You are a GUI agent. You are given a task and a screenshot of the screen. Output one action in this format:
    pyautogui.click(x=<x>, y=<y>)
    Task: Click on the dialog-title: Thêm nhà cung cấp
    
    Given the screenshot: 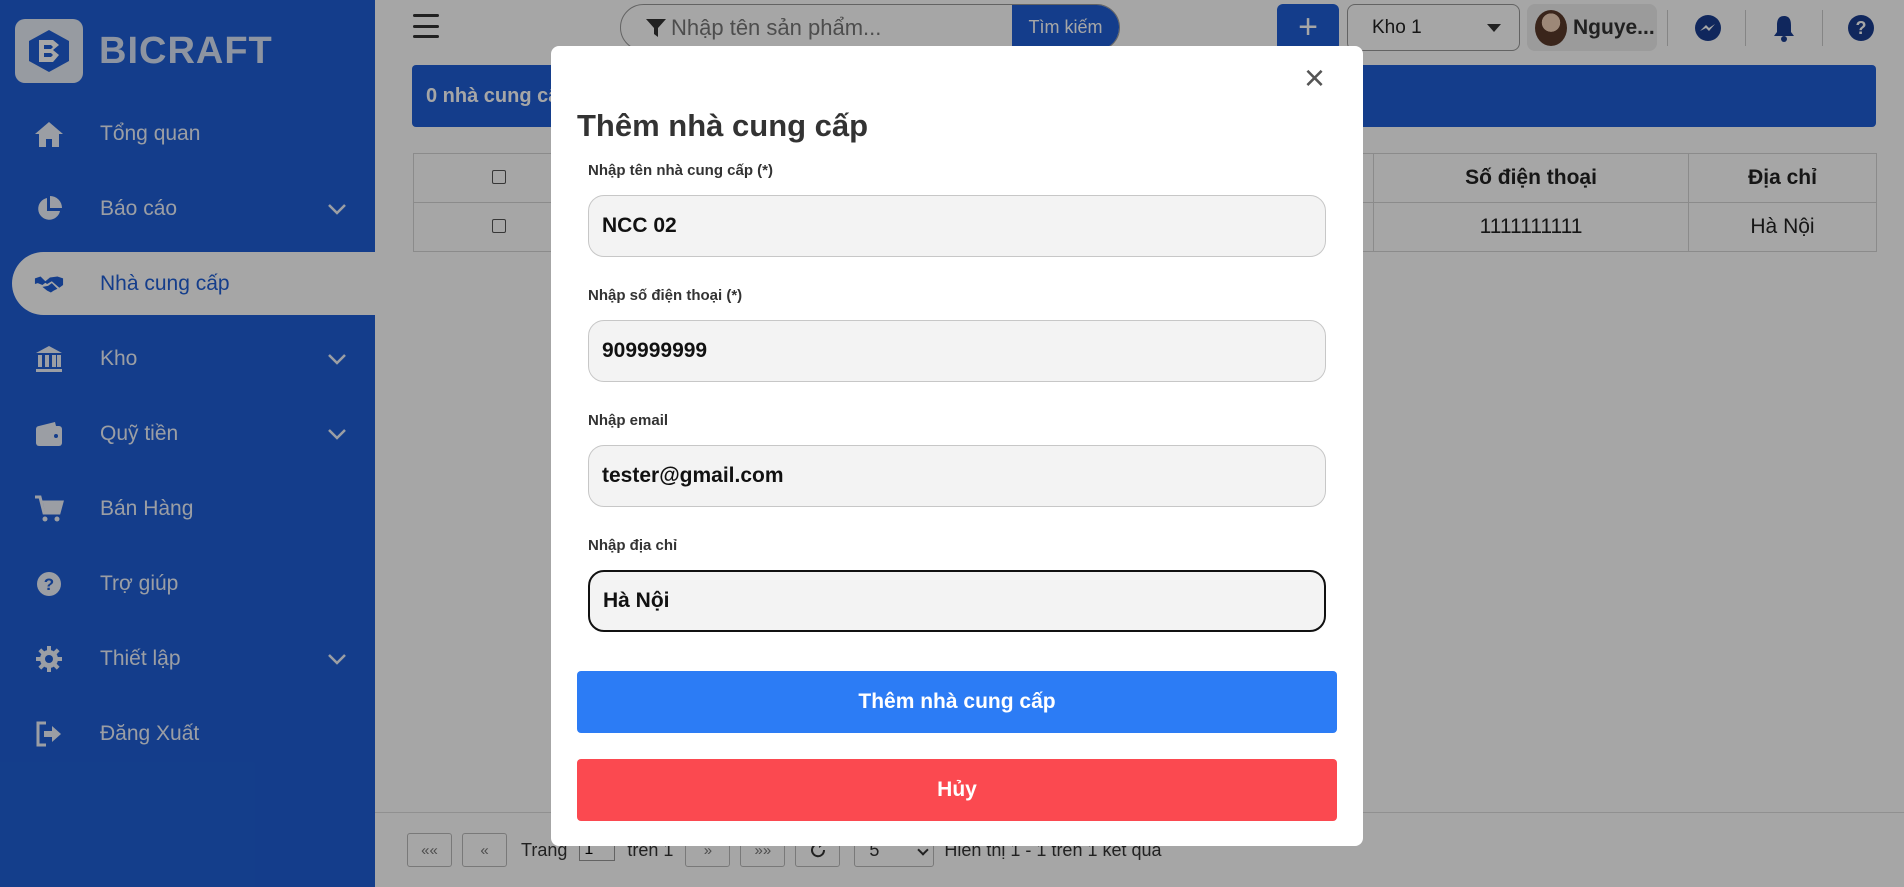 What is the action you would take?
    pyautogui.click(x=723, y=125)
    